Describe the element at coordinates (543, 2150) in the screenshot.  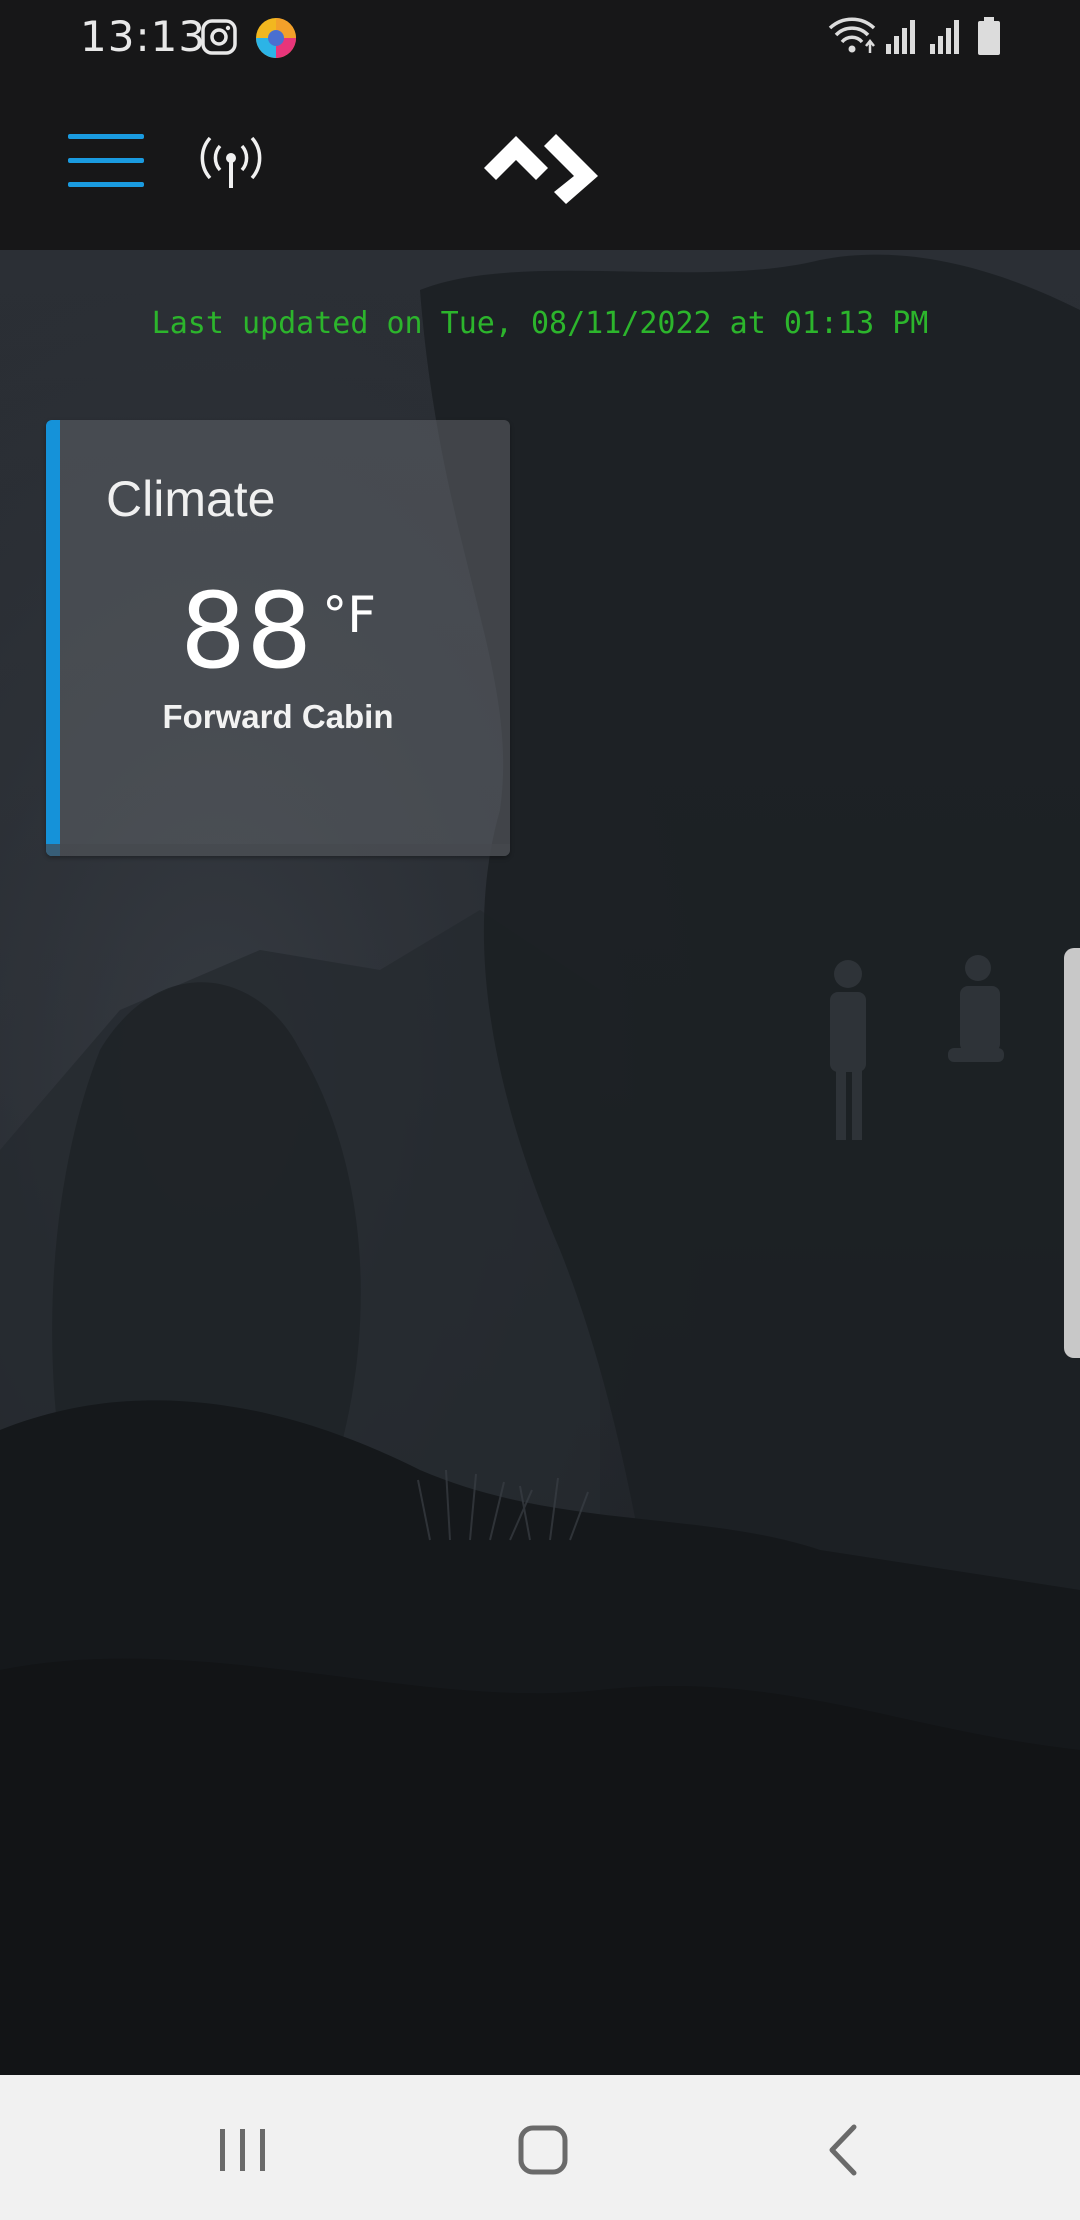
I see `home-icon` at that location.